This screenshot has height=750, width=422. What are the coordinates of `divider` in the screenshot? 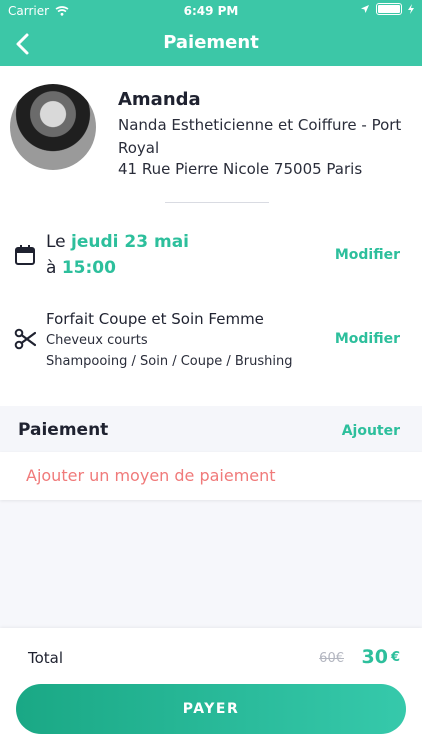 It's located at (217, 202).